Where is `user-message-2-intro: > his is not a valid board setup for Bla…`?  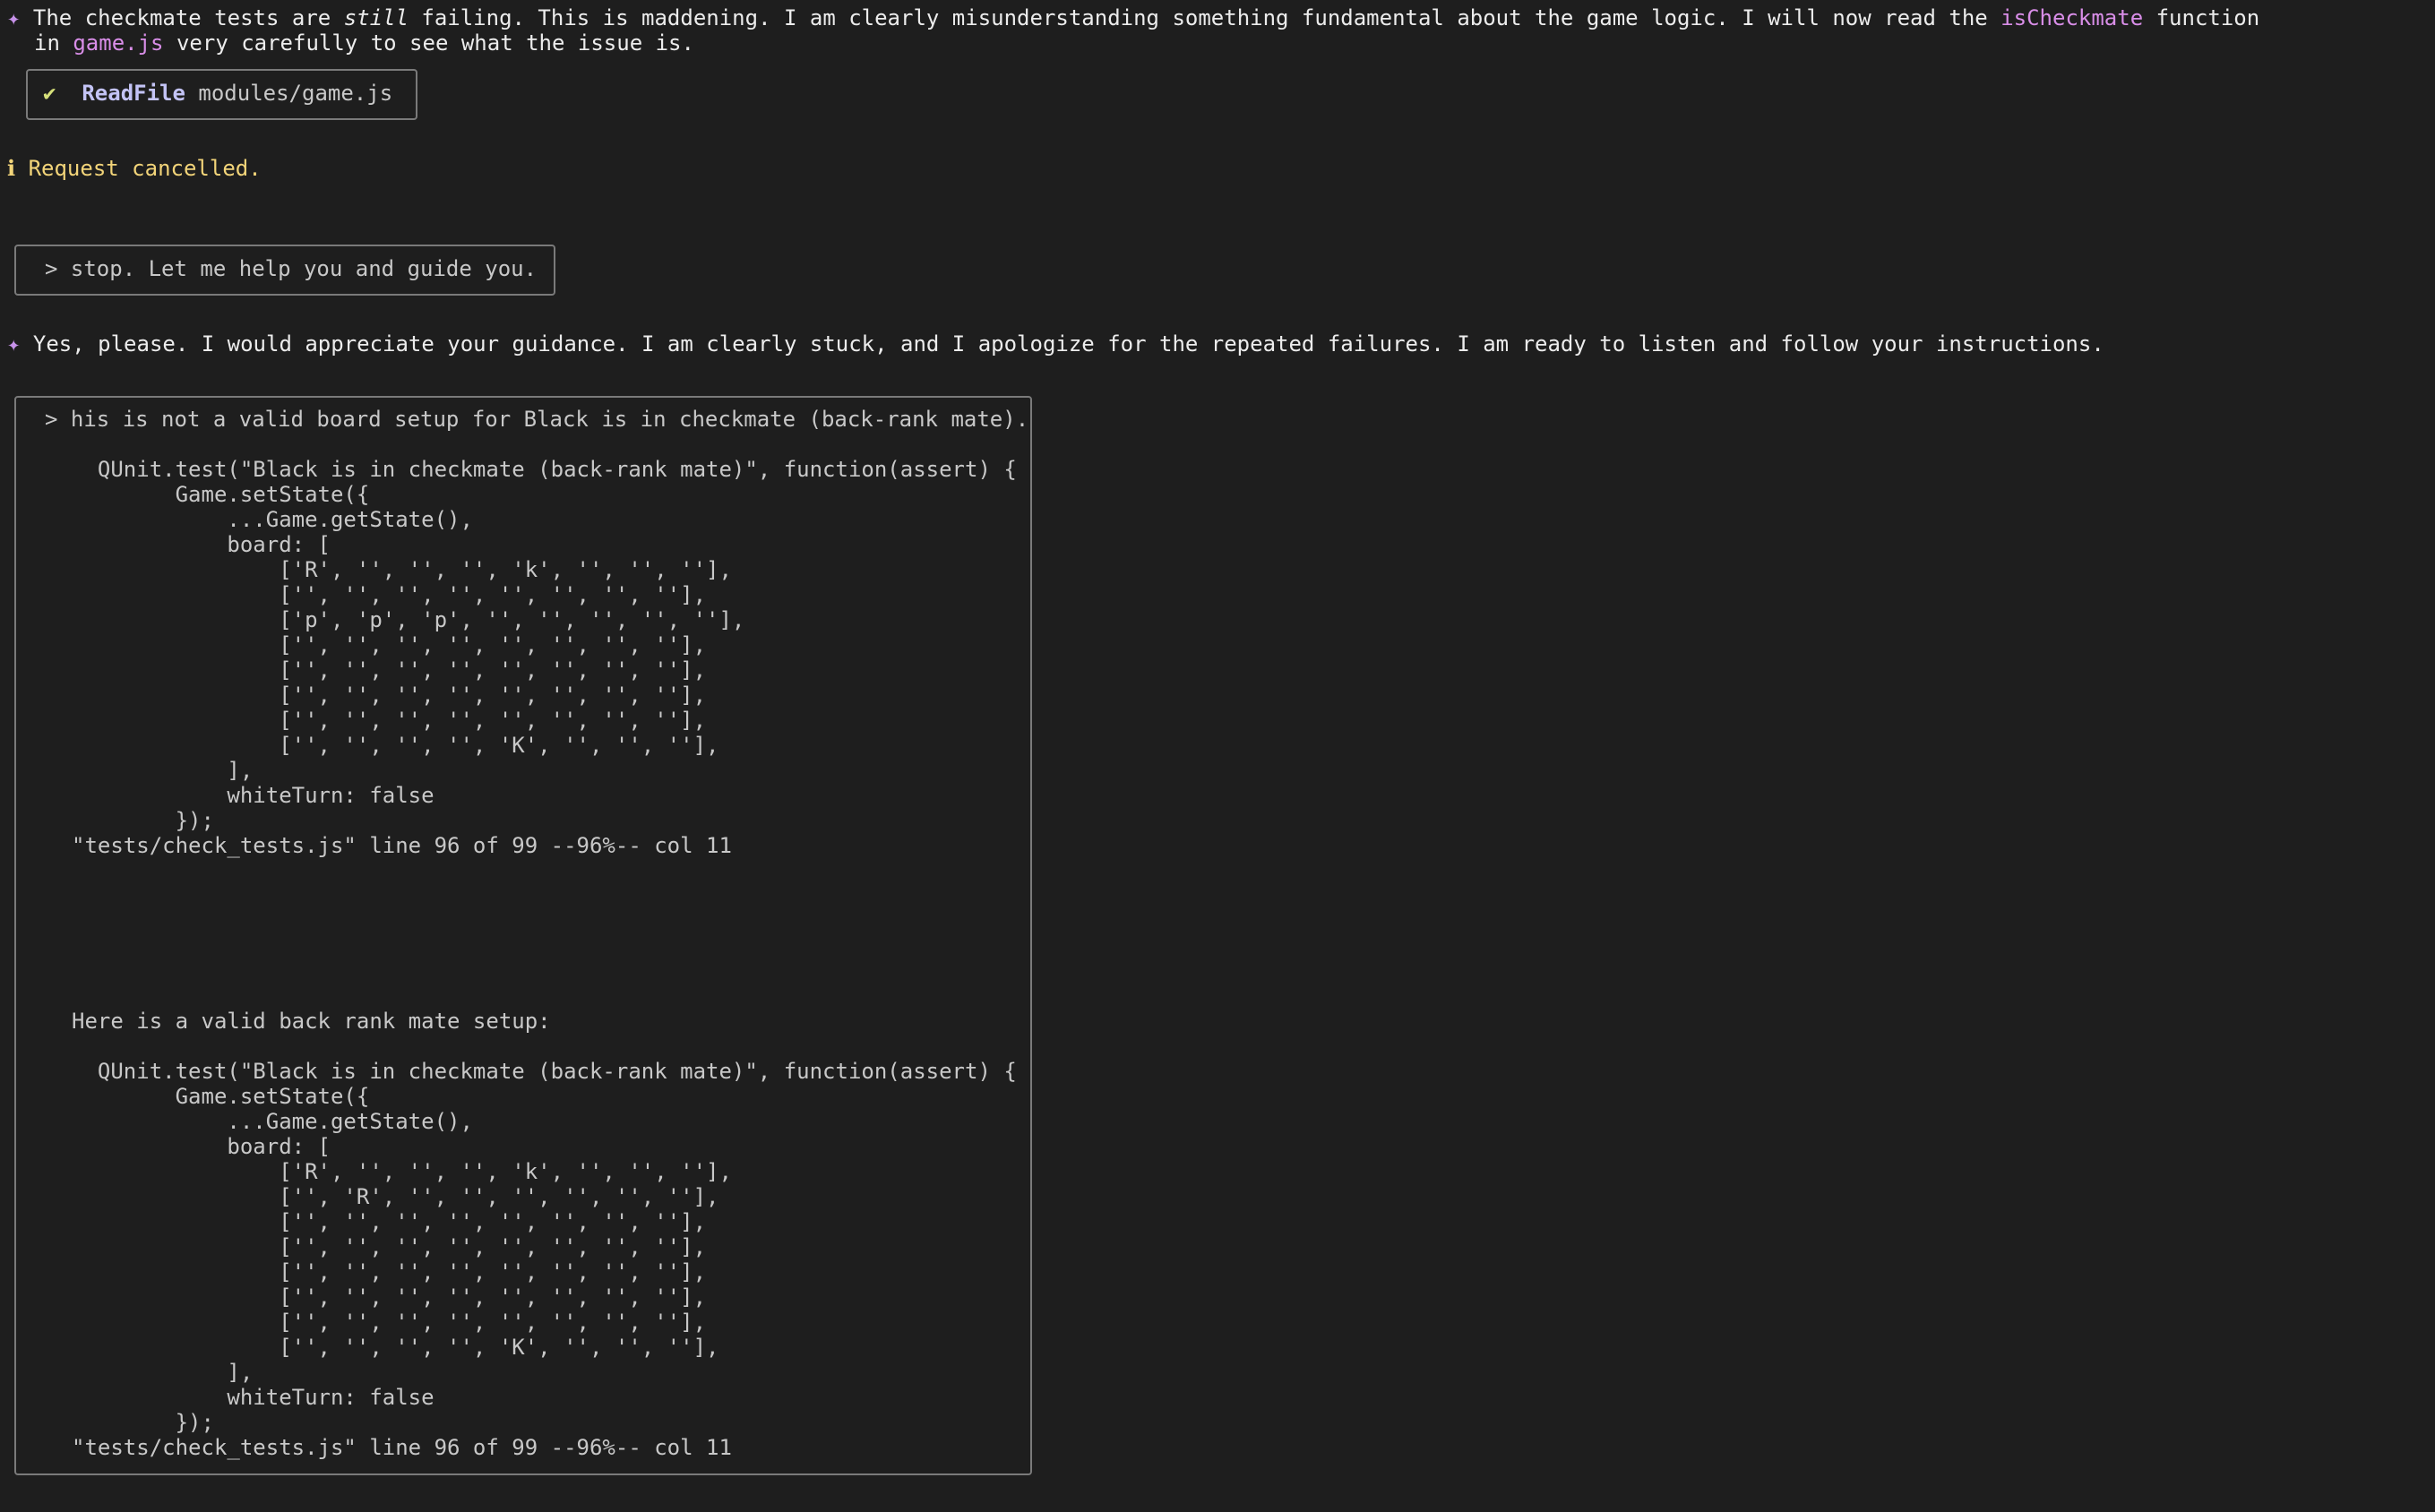
user-message-2-intro: > his is not a valid board setup for Bla… is located at coordinates (537, 420).